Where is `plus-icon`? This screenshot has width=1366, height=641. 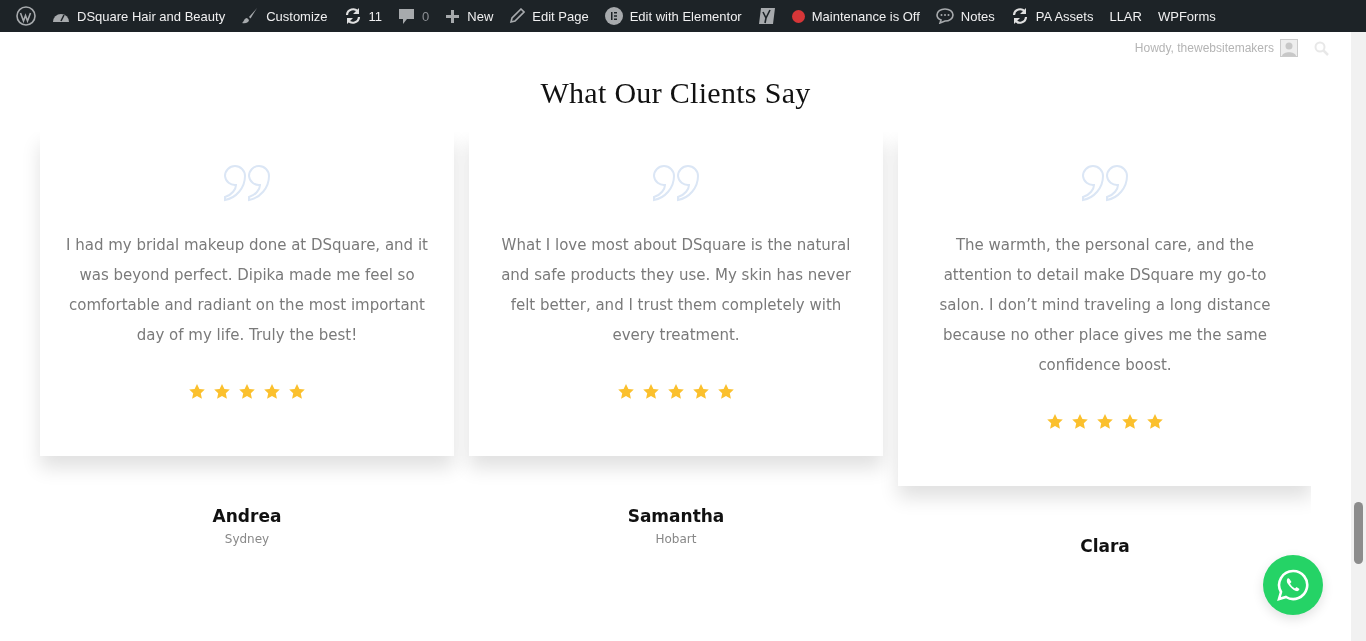
plus-icon is located at coordinates (453, 16).